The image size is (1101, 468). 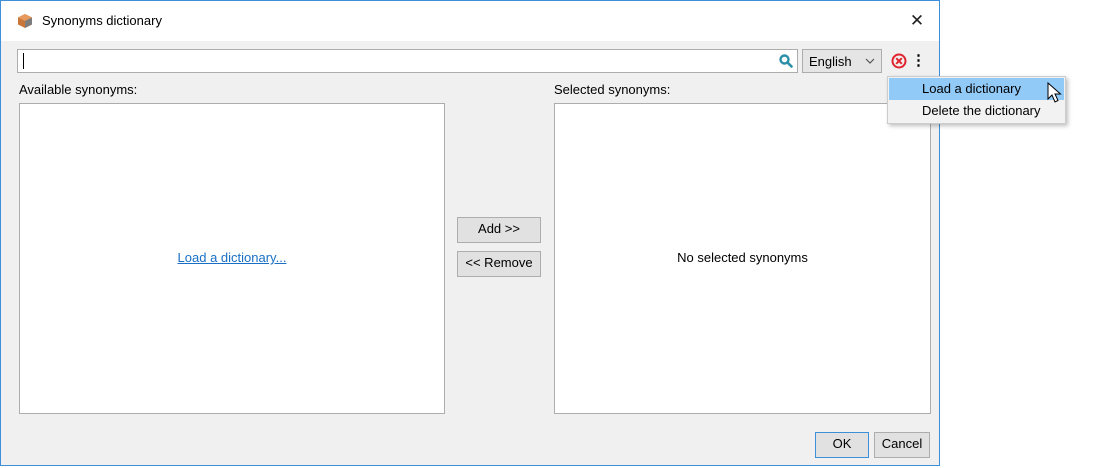 What do you see at coordinates (902, 445) in the screenshot?
I see `cancel-button: Cancel` at bounding box center [902, 445].